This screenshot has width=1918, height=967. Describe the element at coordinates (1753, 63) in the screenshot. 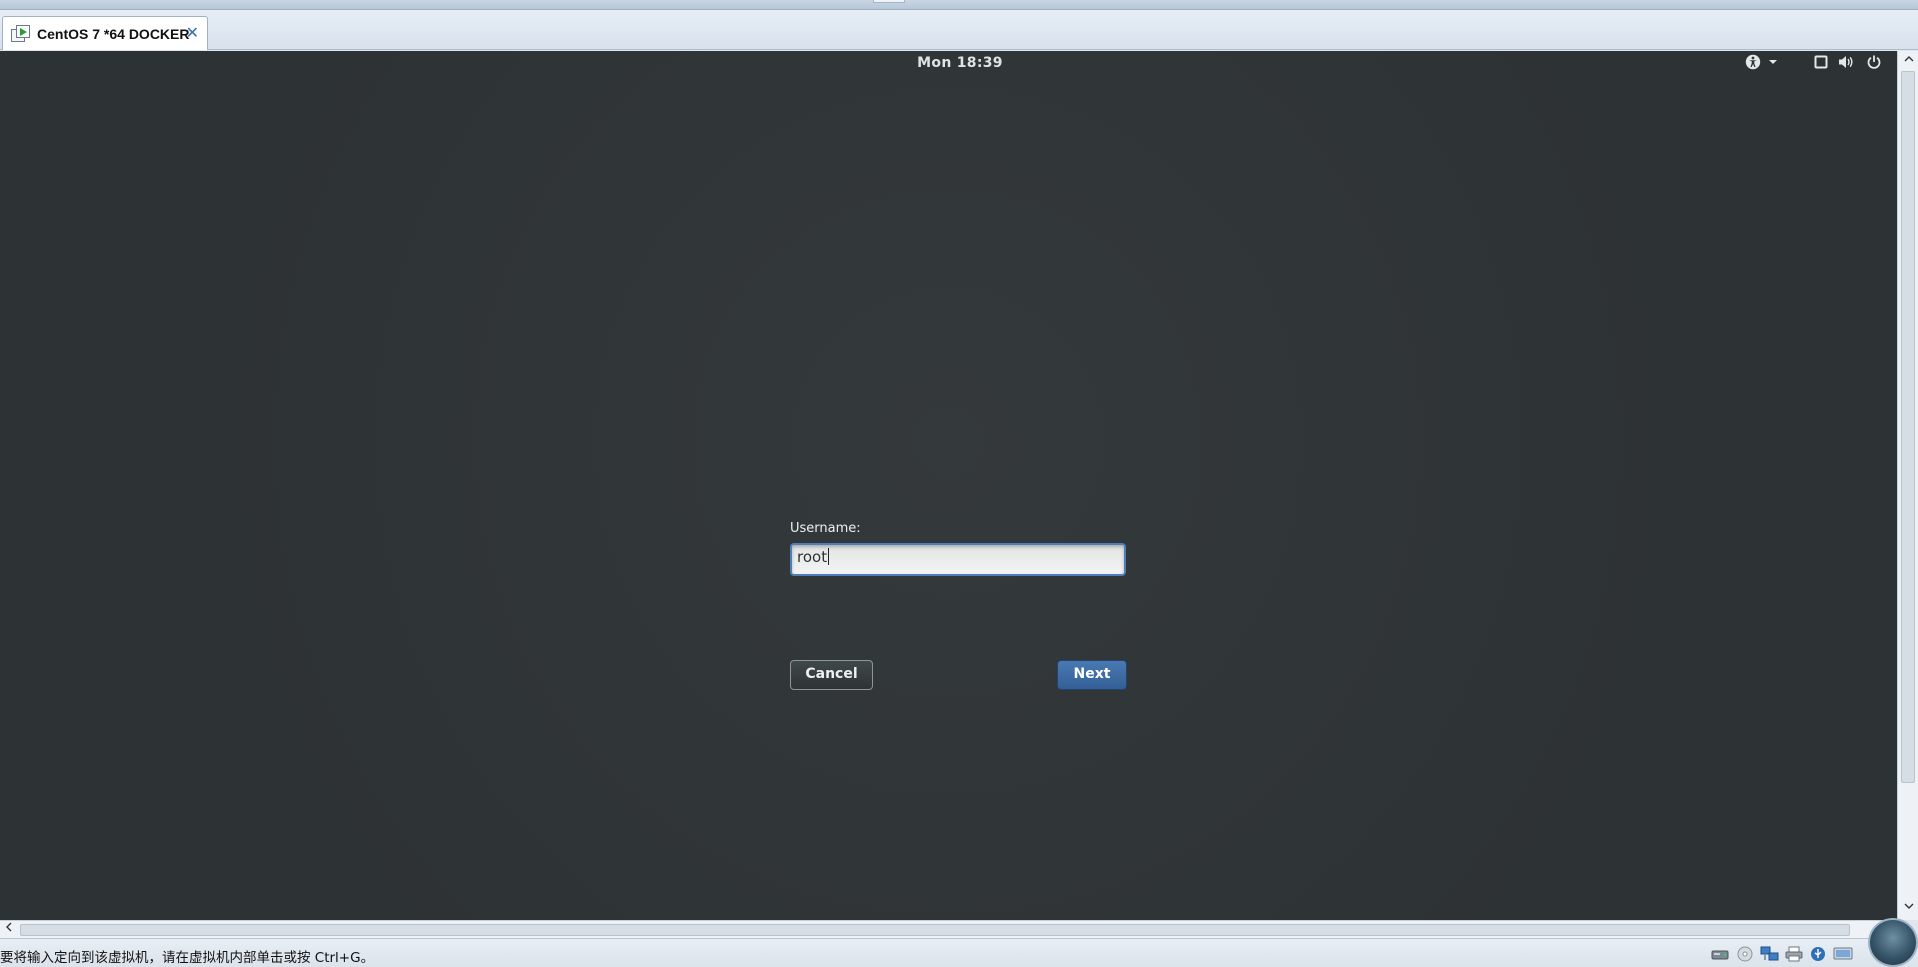

I see `accessibility-icon` at that location.